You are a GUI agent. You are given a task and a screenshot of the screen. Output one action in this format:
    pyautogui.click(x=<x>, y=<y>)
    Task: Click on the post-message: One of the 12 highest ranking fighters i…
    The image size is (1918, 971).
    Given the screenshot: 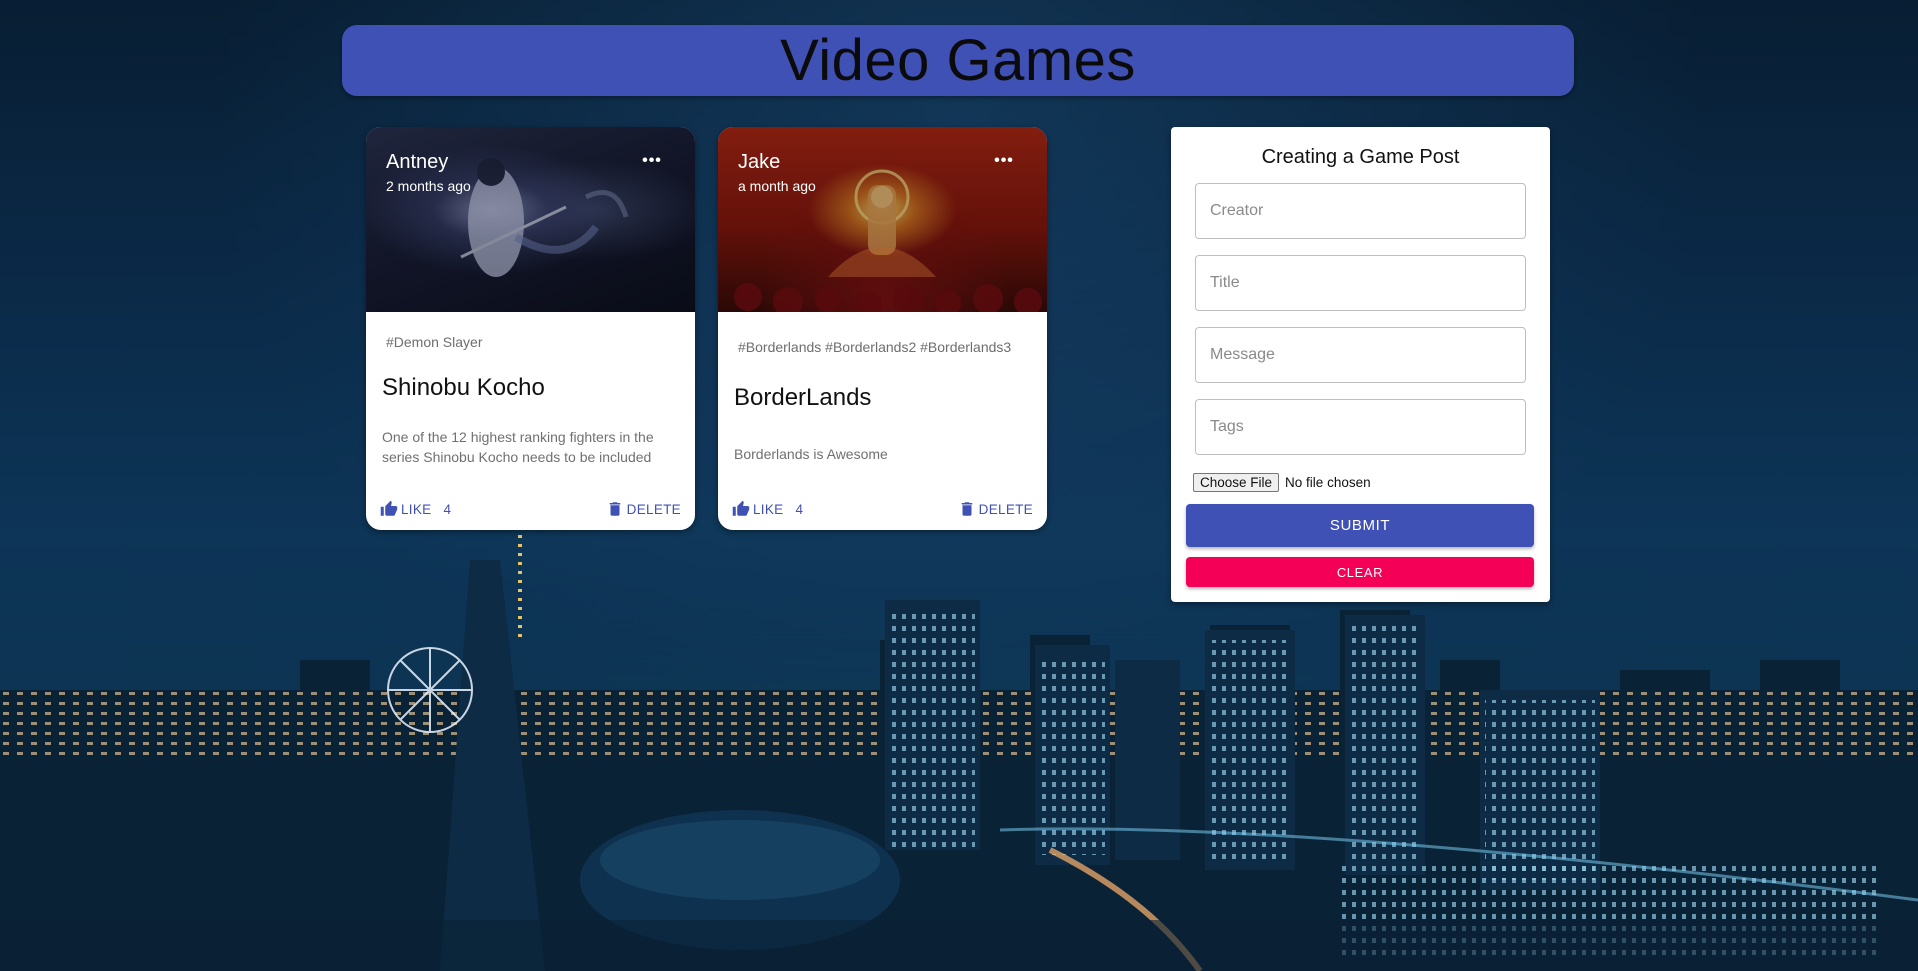 What is the action you would take?
    pyautogui.click(x=518, y=447)
    